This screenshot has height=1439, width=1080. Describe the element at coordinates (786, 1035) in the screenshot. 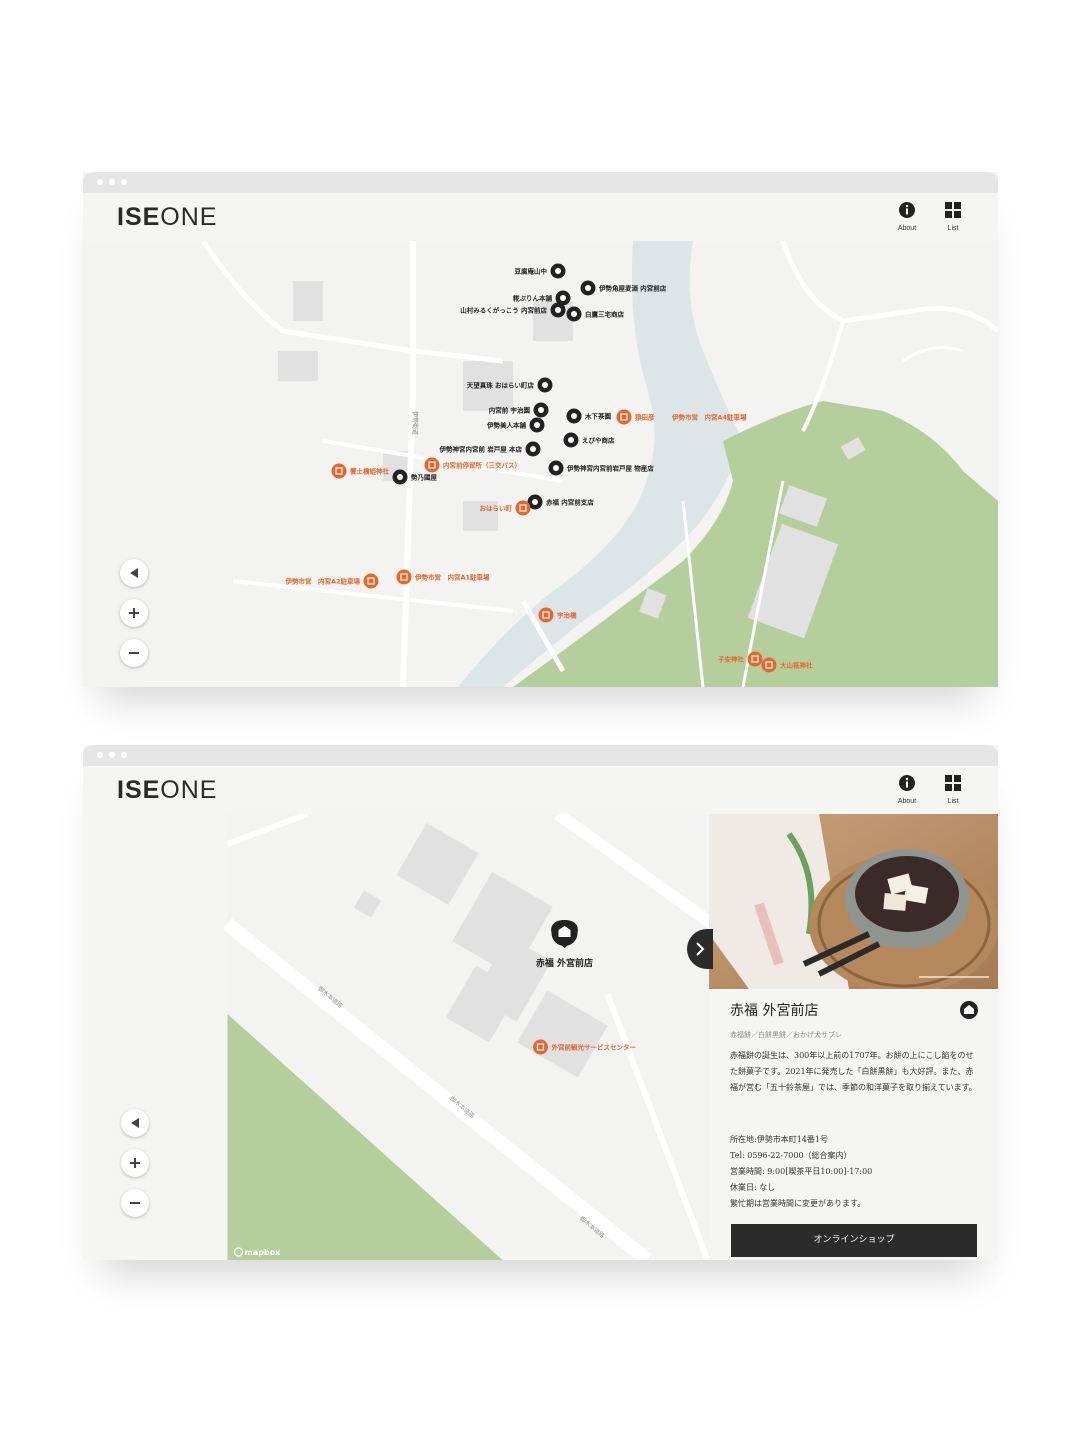

I see `shop-tags: 赤福餅／白餅黒餅／おかげ犬サブレ` at that location.